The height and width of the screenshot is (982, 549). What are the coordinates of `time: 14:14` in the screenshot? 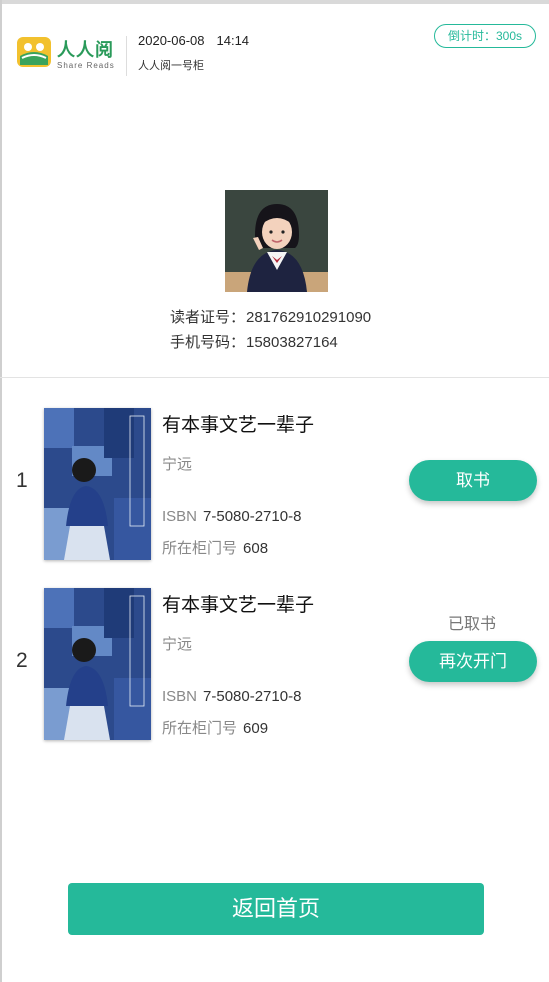 It's located at (233, 40).